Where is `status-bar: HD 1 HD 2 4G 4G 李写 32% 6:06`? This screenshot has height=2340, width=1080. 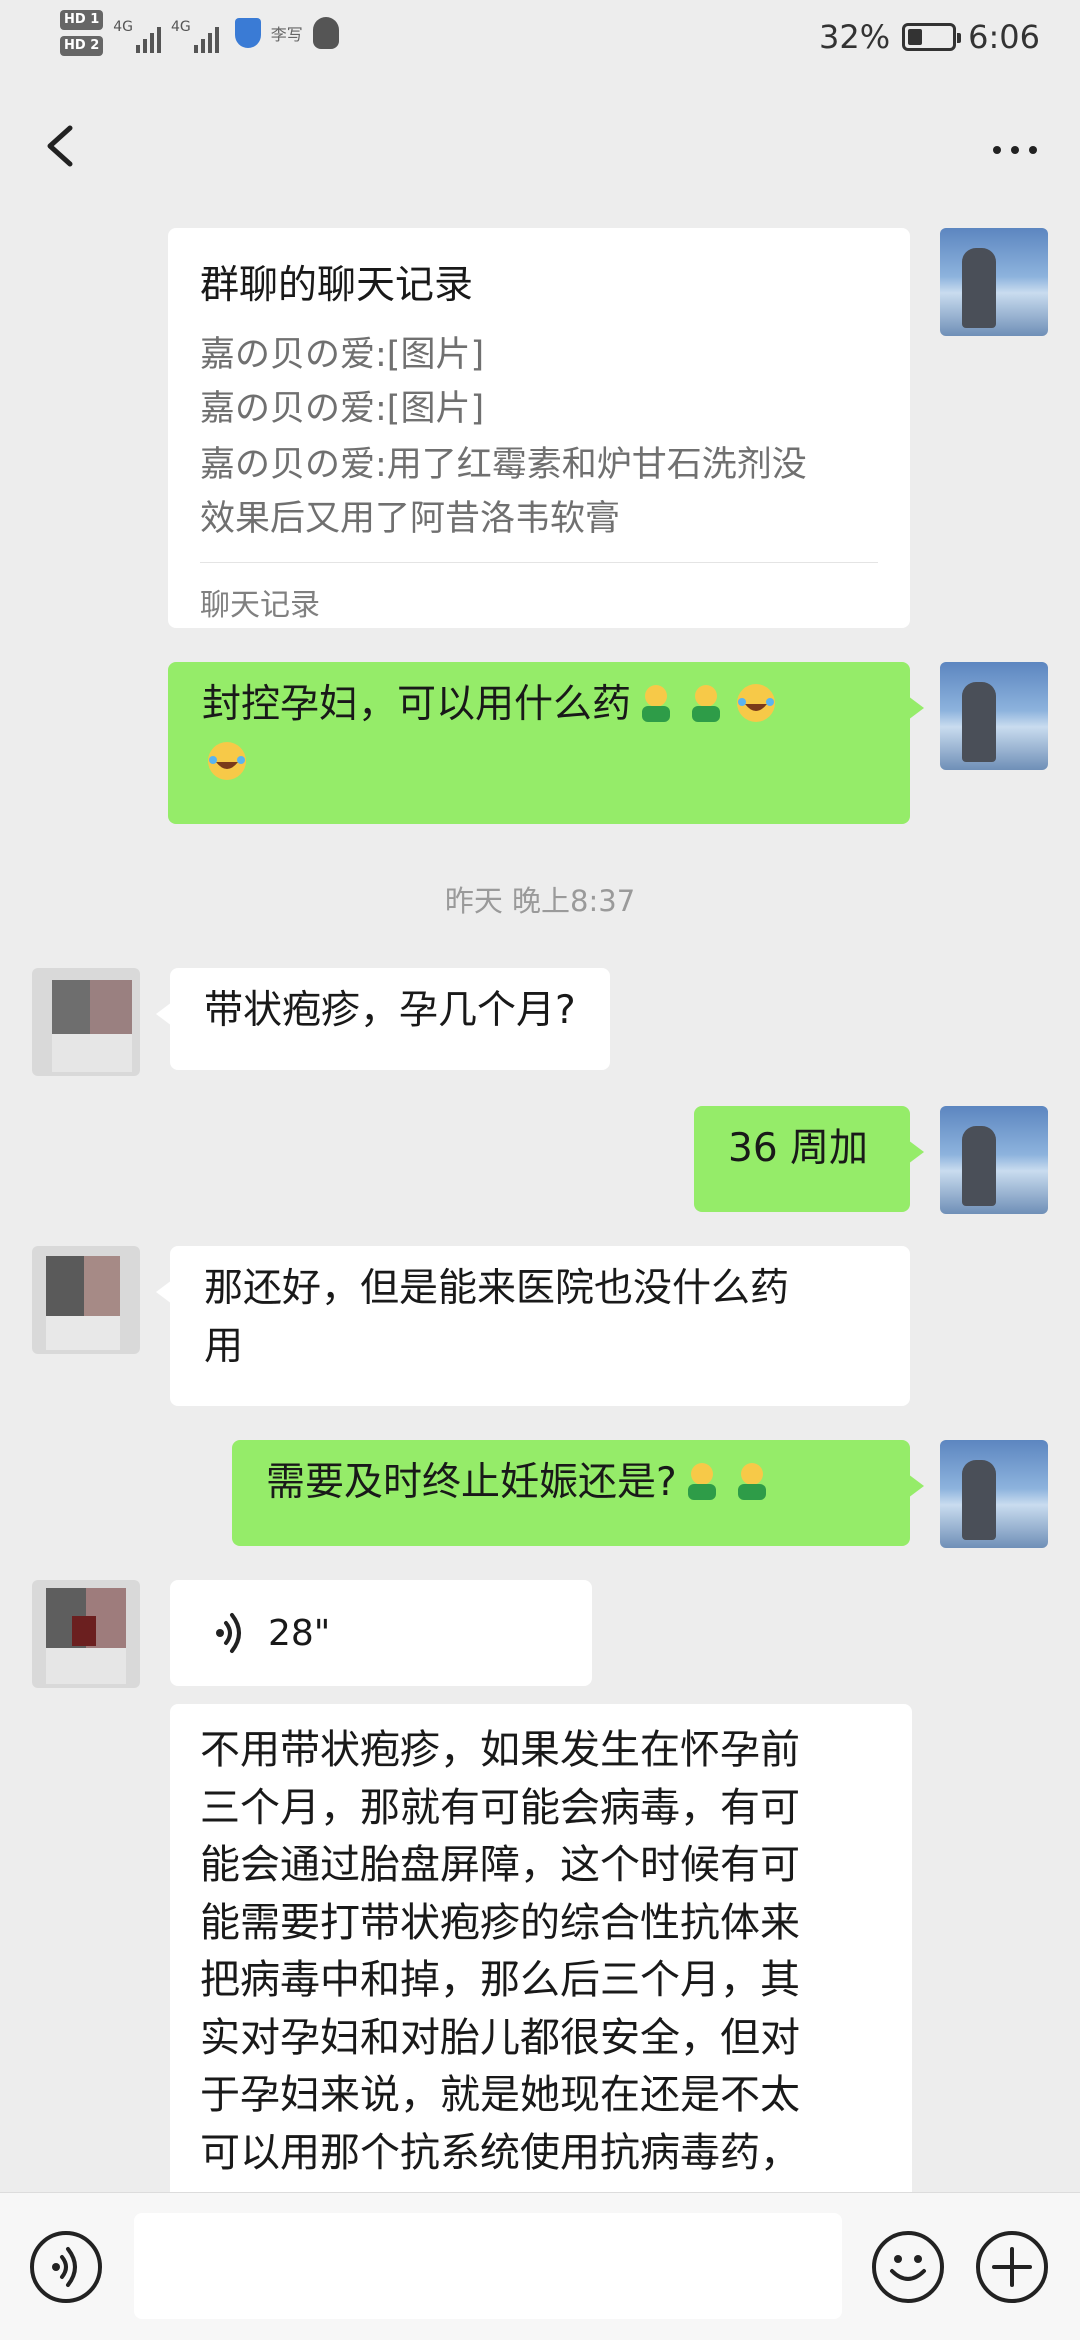 status-bar: HD 1 HD 2 4G 4G 李写 32% 6:06 is located at coordinates (540, 40).